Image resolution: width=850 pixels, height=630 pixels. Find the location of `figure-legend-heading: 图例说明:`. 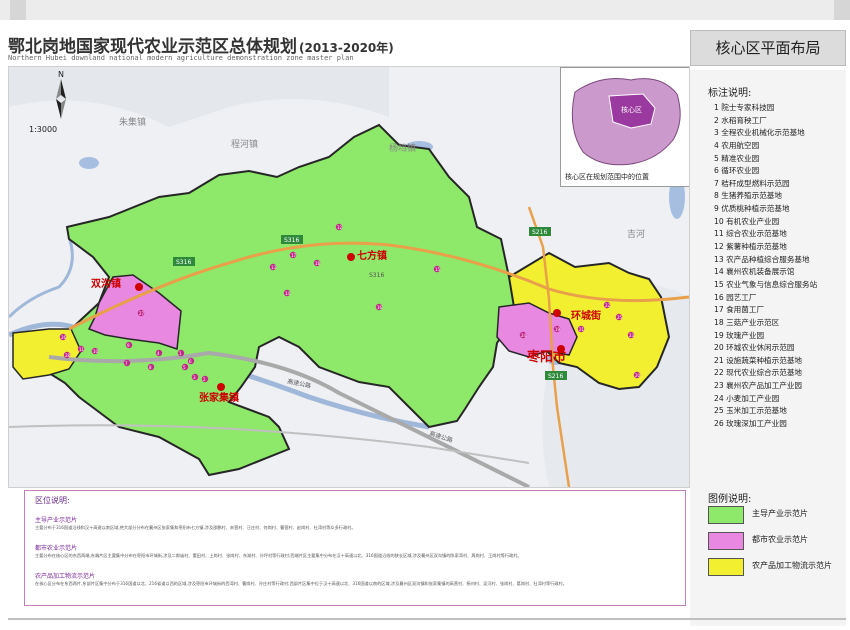

figure-legend-heading: 图例说明: is located at coordinates (730, 499).